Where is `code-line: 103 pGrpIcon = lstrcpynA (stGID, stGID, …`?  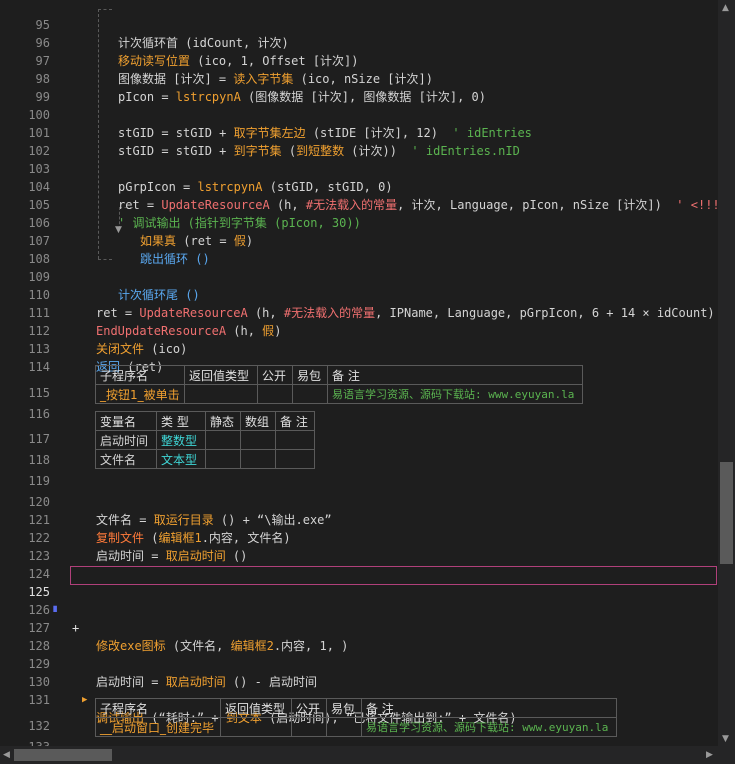 code-line: 103 pGrpIcon = lstrcpynA (stGID, stGID, … is located at coordinates (359, 168).